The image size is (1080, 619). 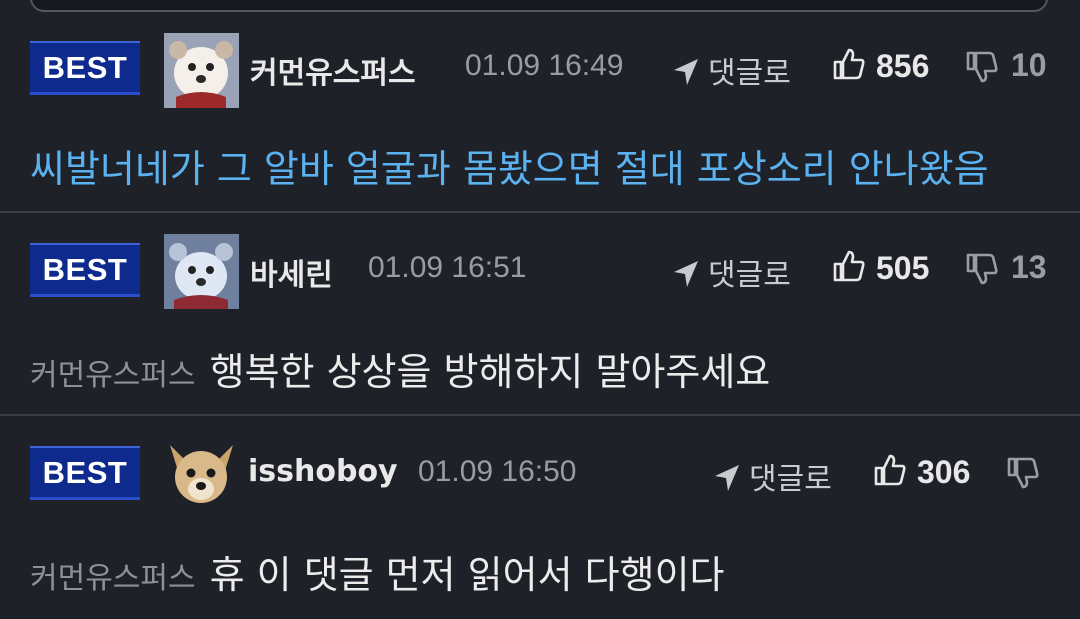 What do you see at coordinates (467, 575) in the screenshot?
I see `comment-body: 휴 이 댓글 먼저 읽어서 다행이다` at bounding box center [467, 575].